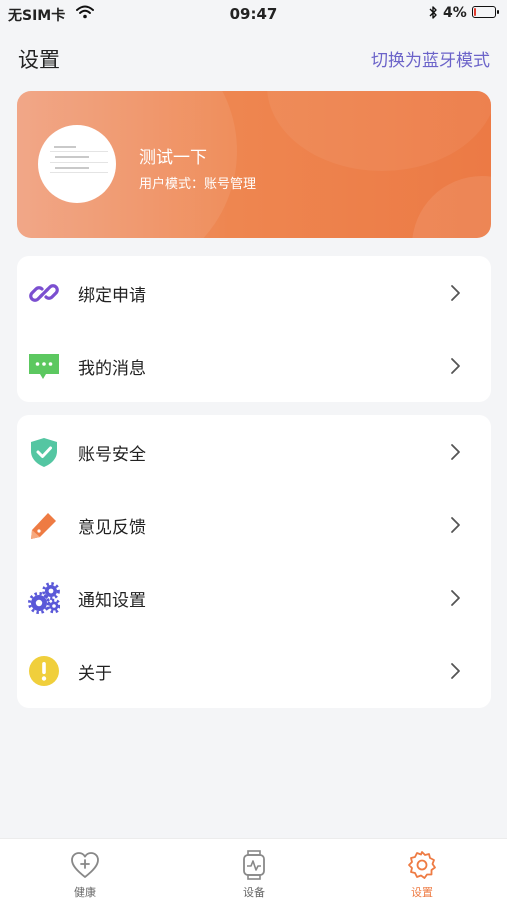  What do you see at coordinates (44, 452) in the screenshot?
I see `shield-check-icon` at bounding box center [44, 452].